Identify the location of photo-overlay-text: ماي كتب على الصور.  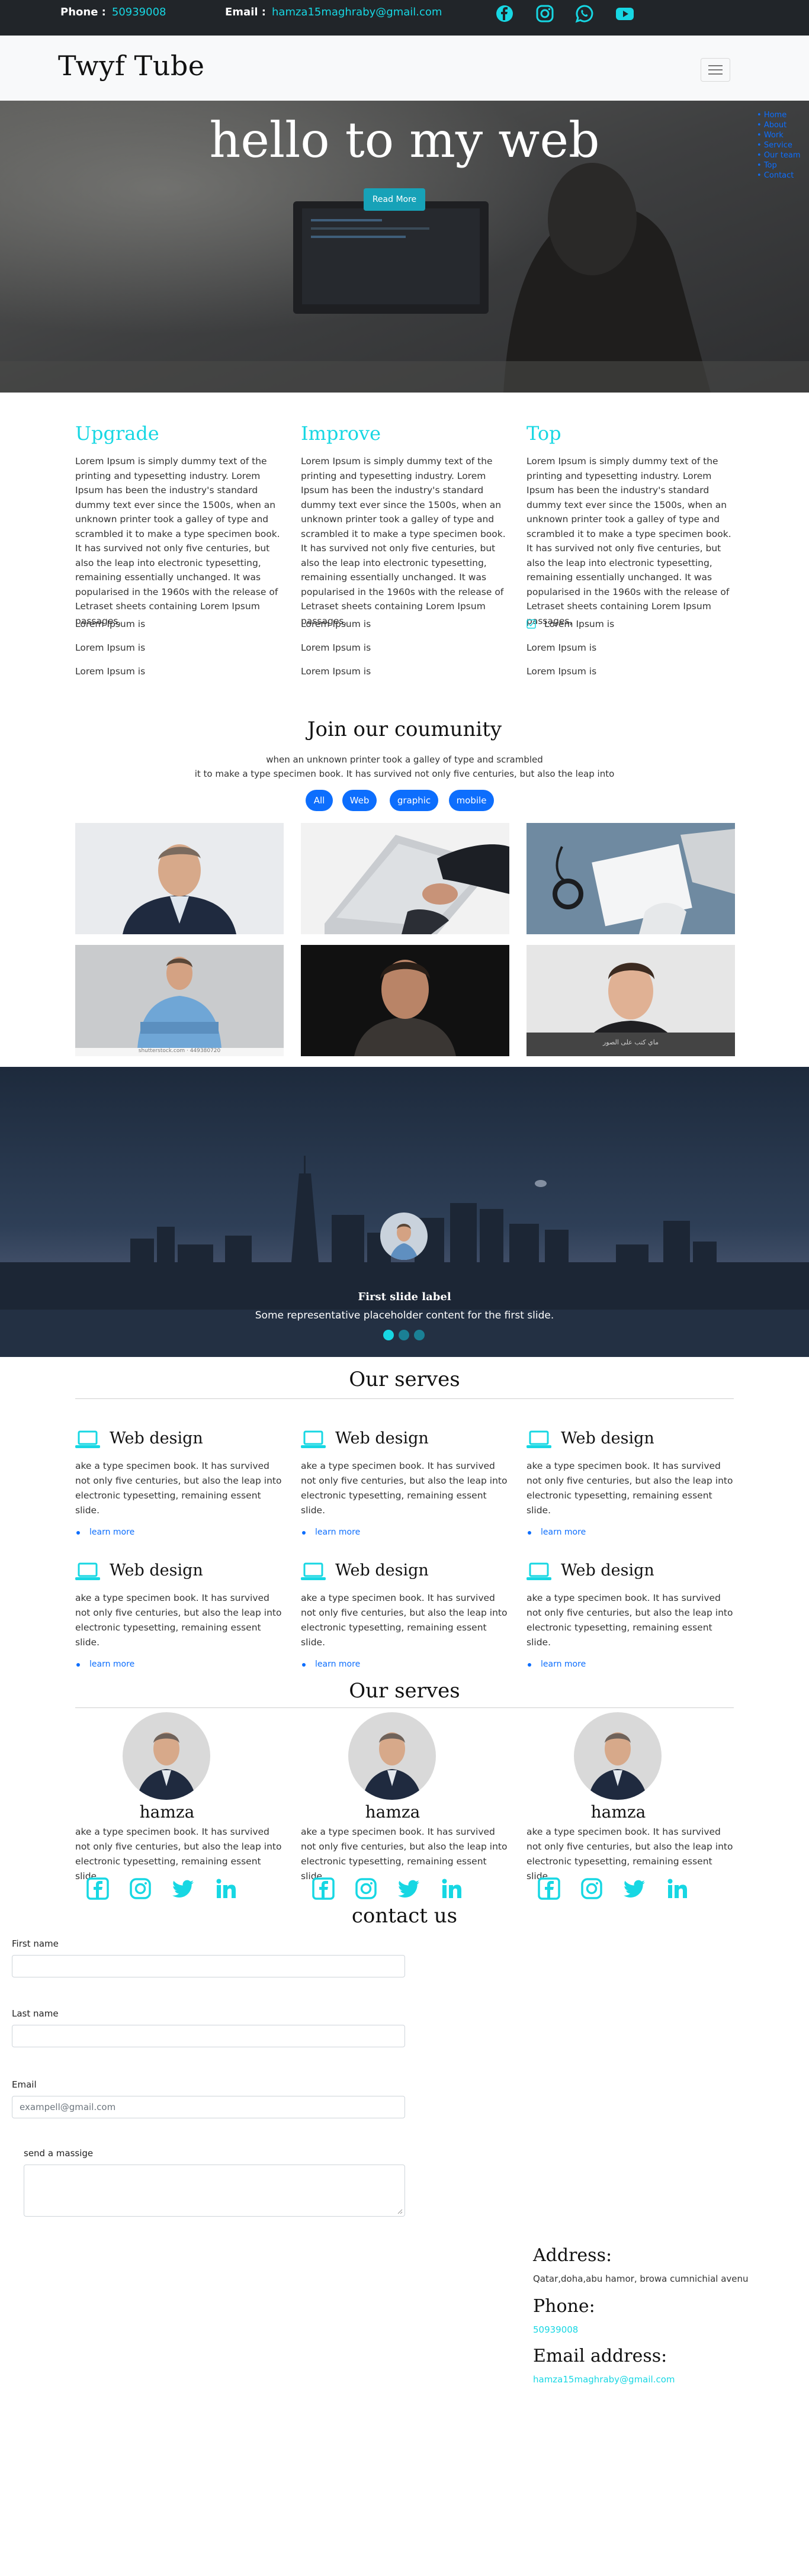
(630, 1042).